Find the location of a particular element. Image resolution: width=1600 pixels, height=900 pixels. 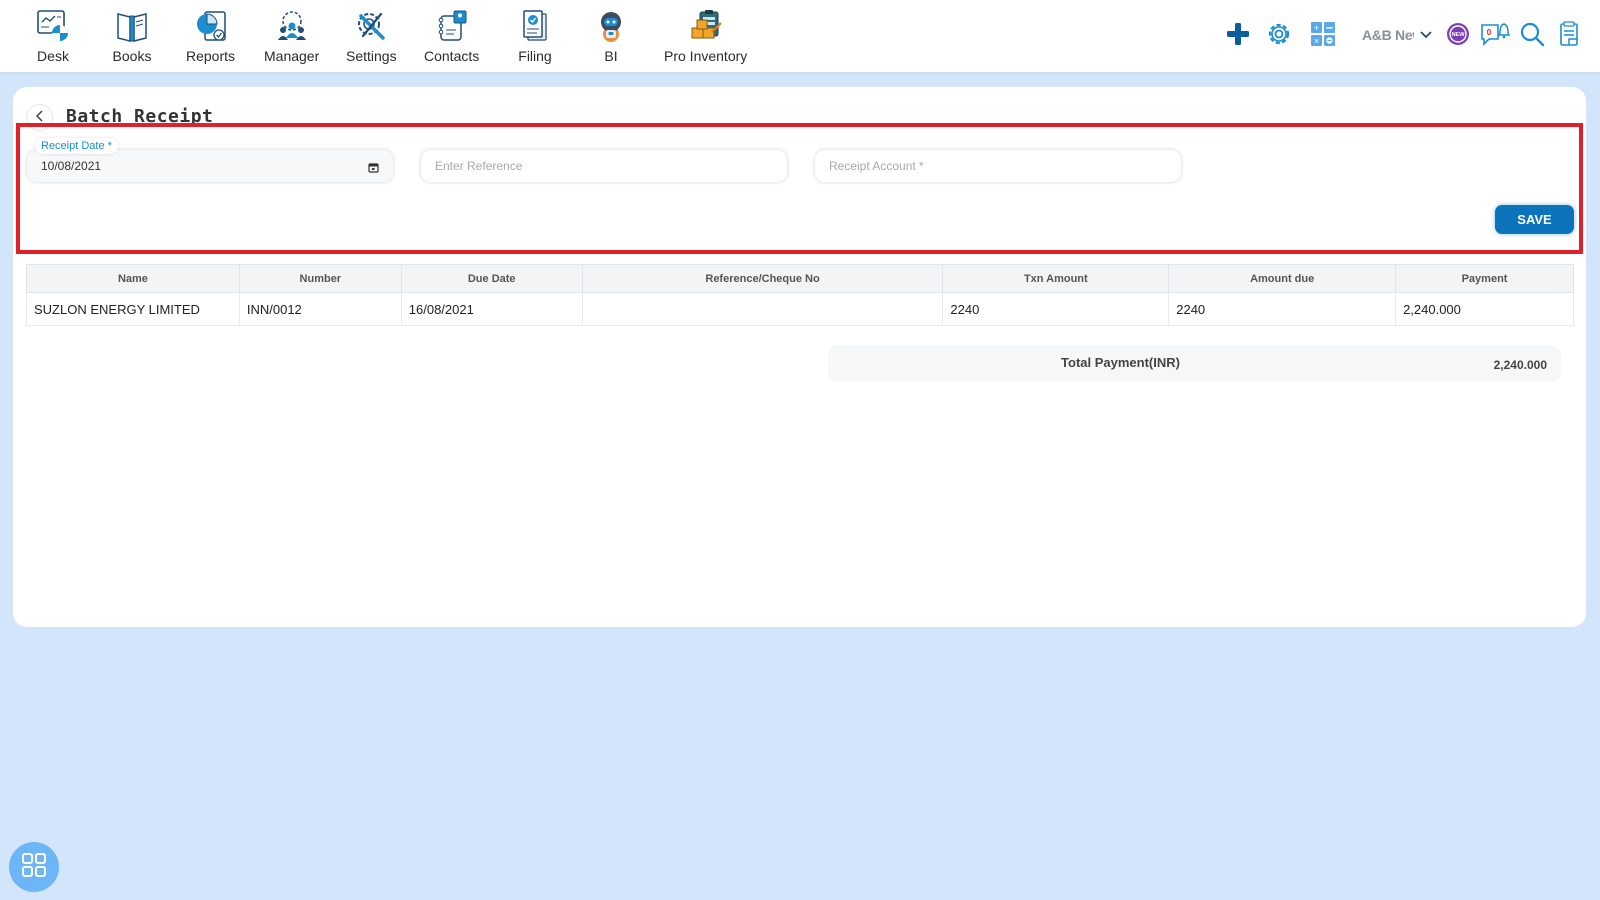

column-header-number: Number is located at coordinates (320, 278).